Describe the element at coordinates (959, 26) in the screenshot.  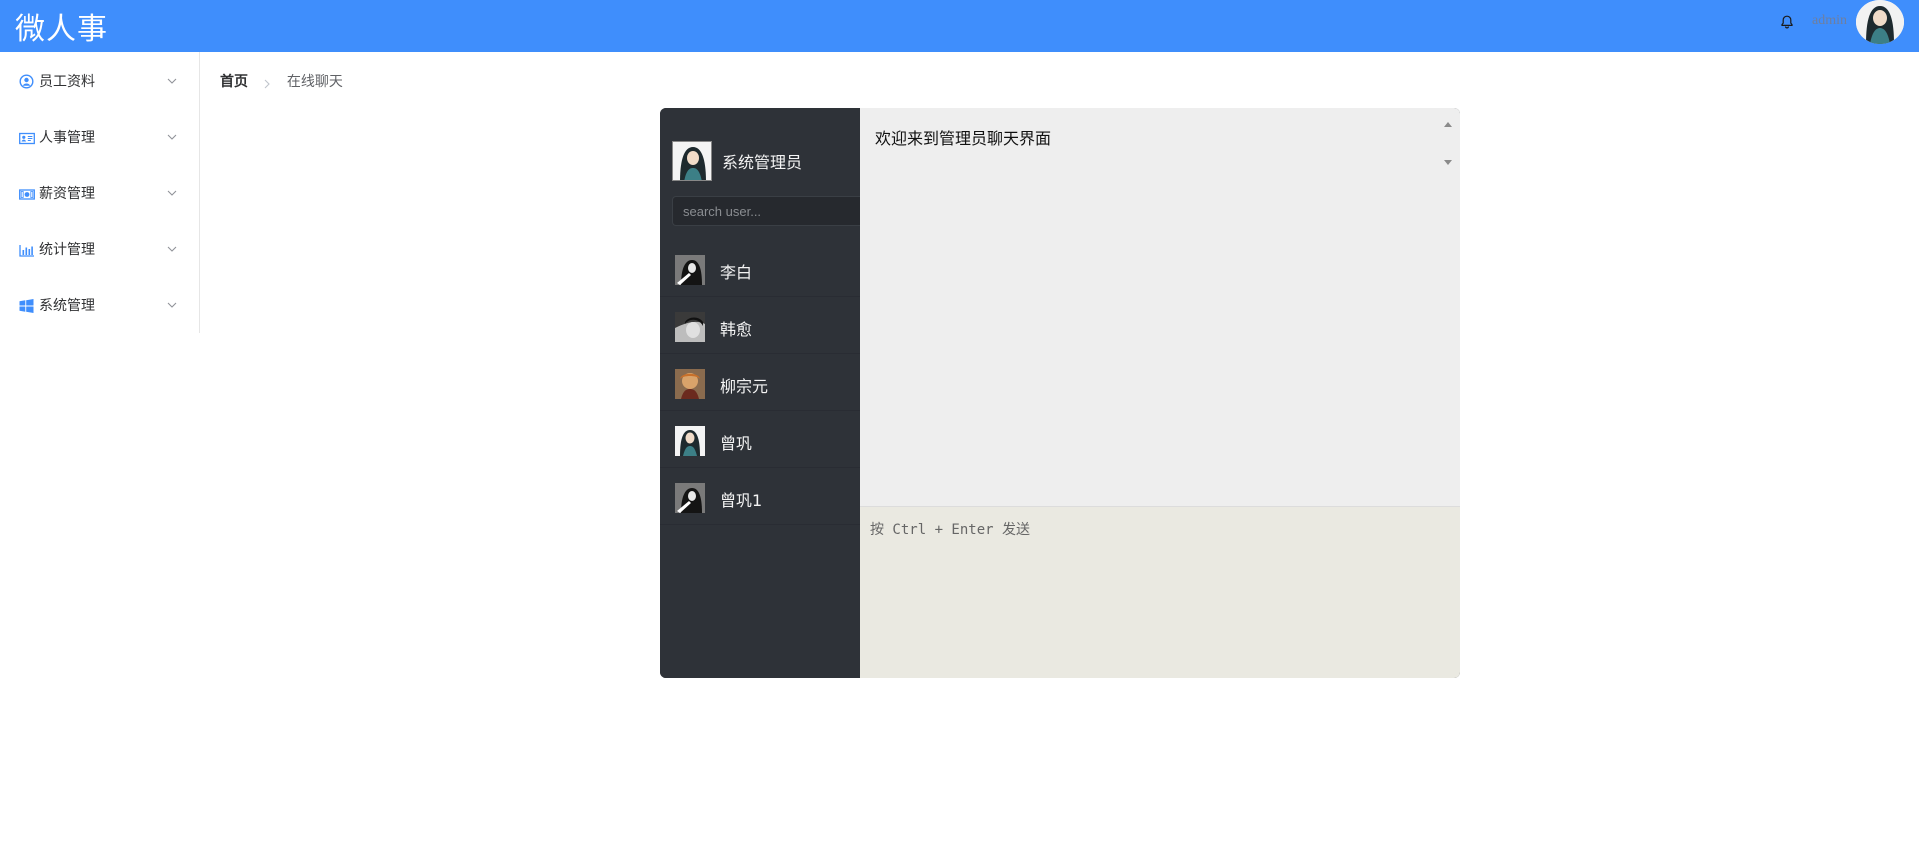
I see `top-header: 微人事 admin` at that location.